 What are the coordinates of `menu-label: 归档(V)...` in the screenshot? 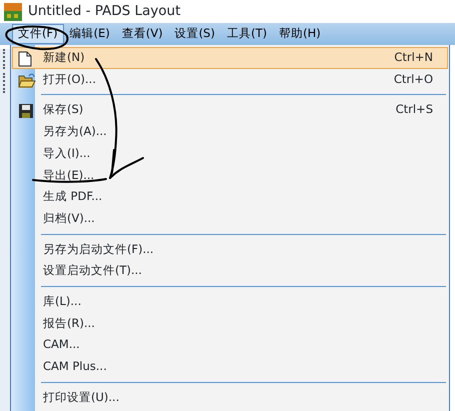 It's located at (69, 218).